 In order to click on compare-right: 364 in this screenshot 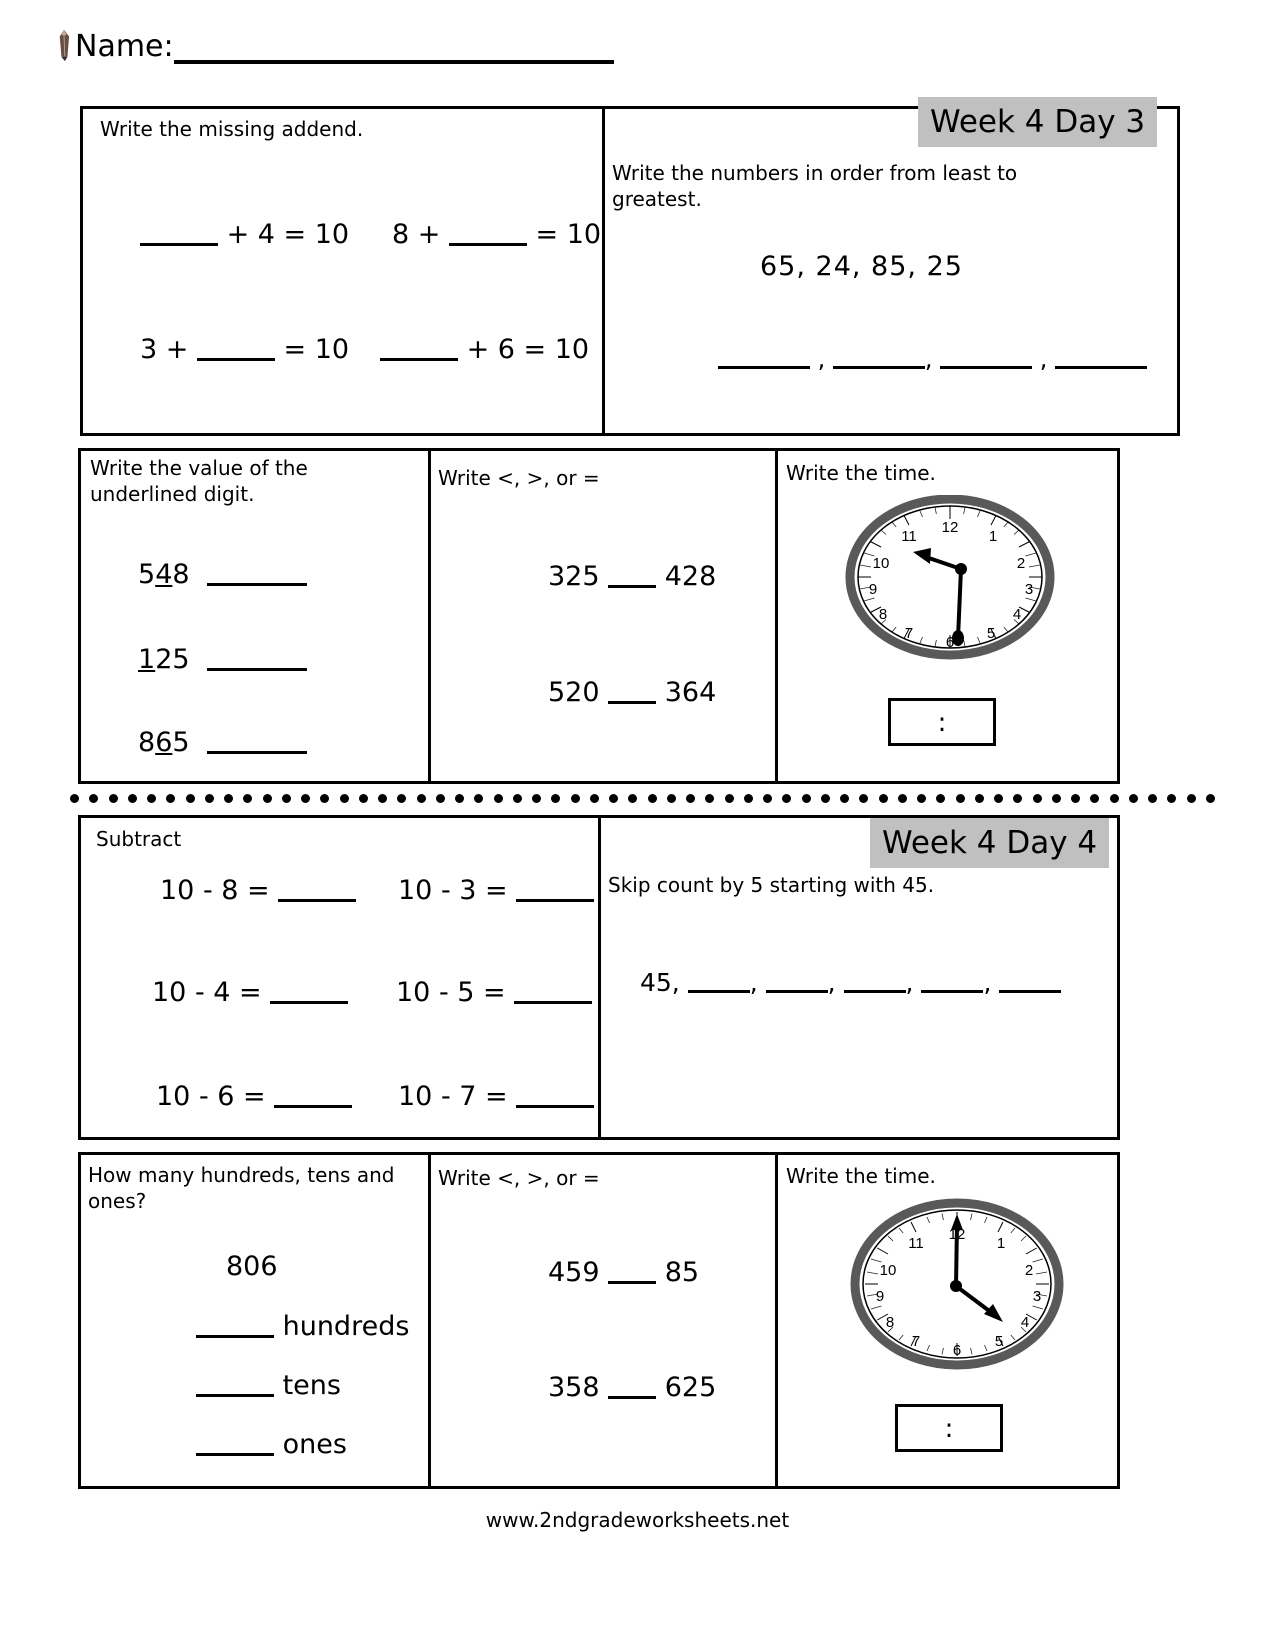, I will do `click(690, 692)`.